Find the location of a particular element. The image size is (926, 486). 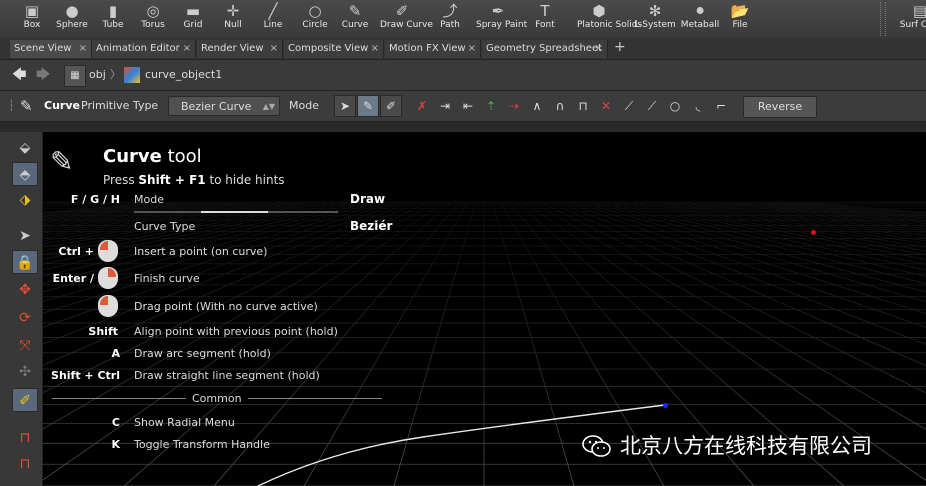

delete-point-icon: ✗ is located at coordinates (422, 106).